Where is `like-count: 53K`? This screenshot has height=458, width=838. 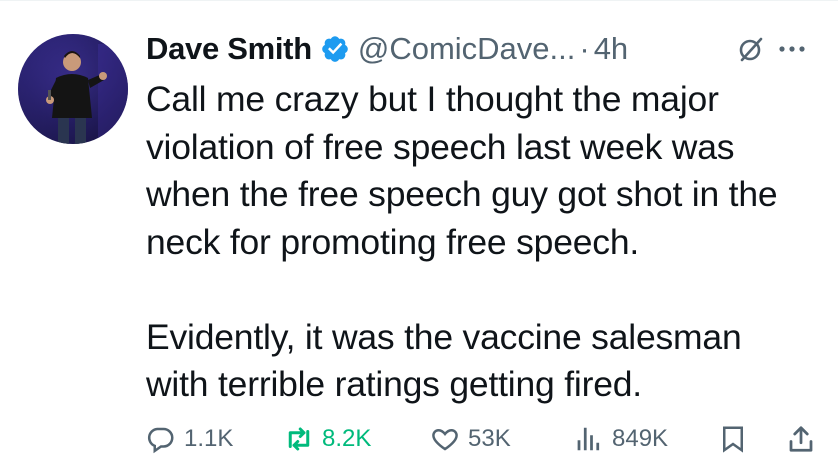 like-count: 53K is located at coordinates (489, 438).